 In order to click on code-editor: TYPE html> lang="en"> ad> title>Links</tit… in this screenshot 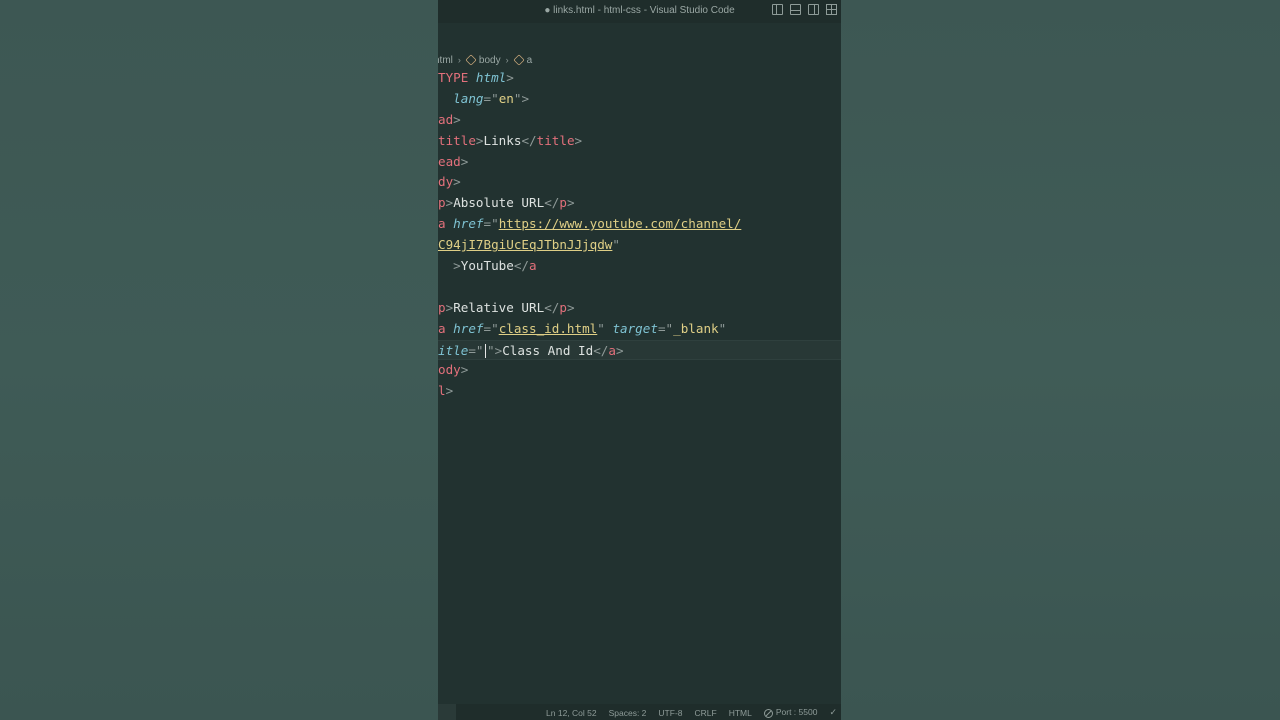, I will do `click(639, 235)`.